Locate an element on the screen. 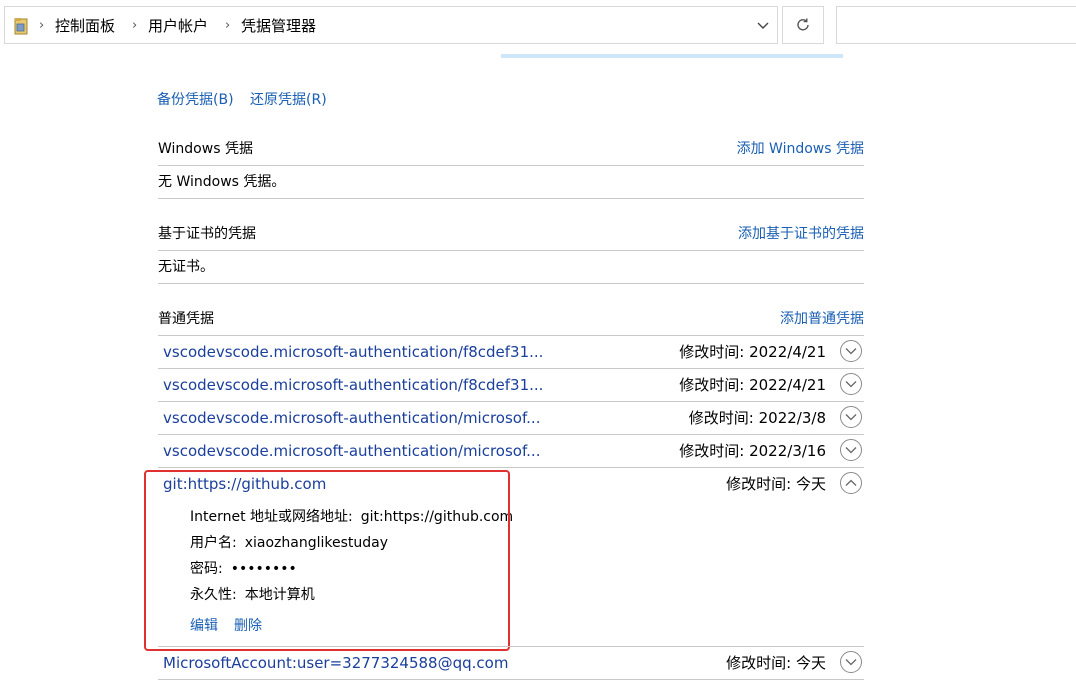 The image size is (1076, 681). restore-credentials-link: 还原凭据(R) is located at coordinates (288, 100).